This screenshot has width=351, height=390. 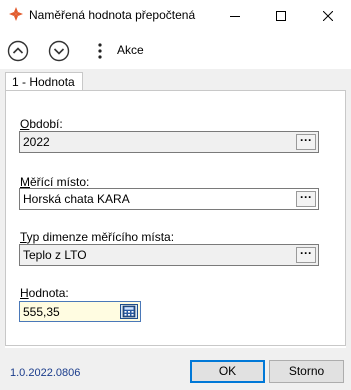 What do you see at coordinates (169, 199) in the screenshot?
I see `merici-misto-field: Horská chata KARA ···` at bounding box center [169, 199].